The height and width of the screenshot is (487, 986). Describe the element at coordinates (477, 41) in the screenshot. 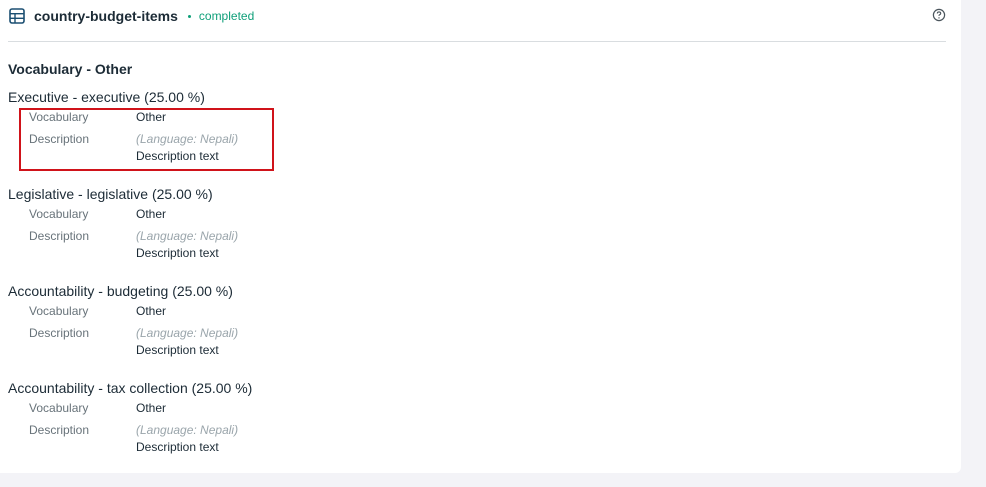

I see `header-divider` at that location.